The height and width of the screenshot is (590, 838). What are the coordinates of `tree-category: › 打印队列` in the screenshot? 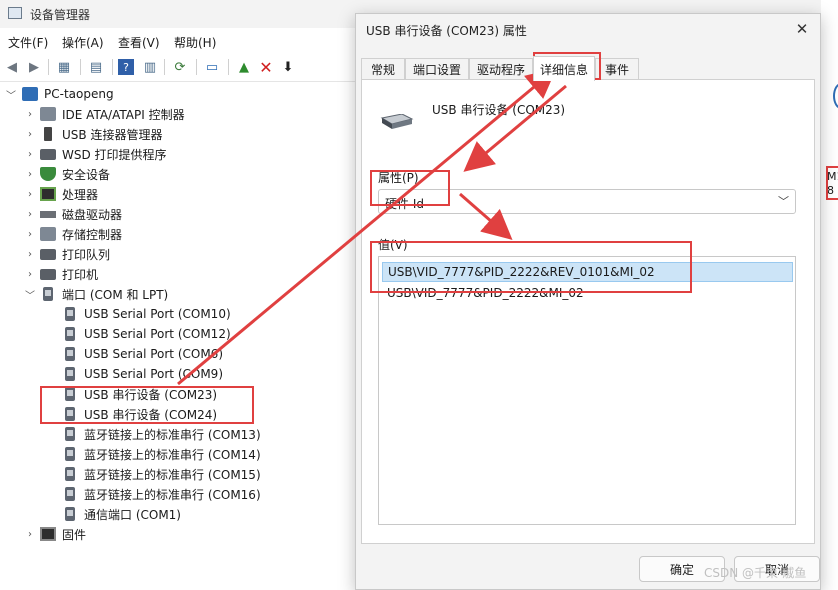 It's located at (55, 254).